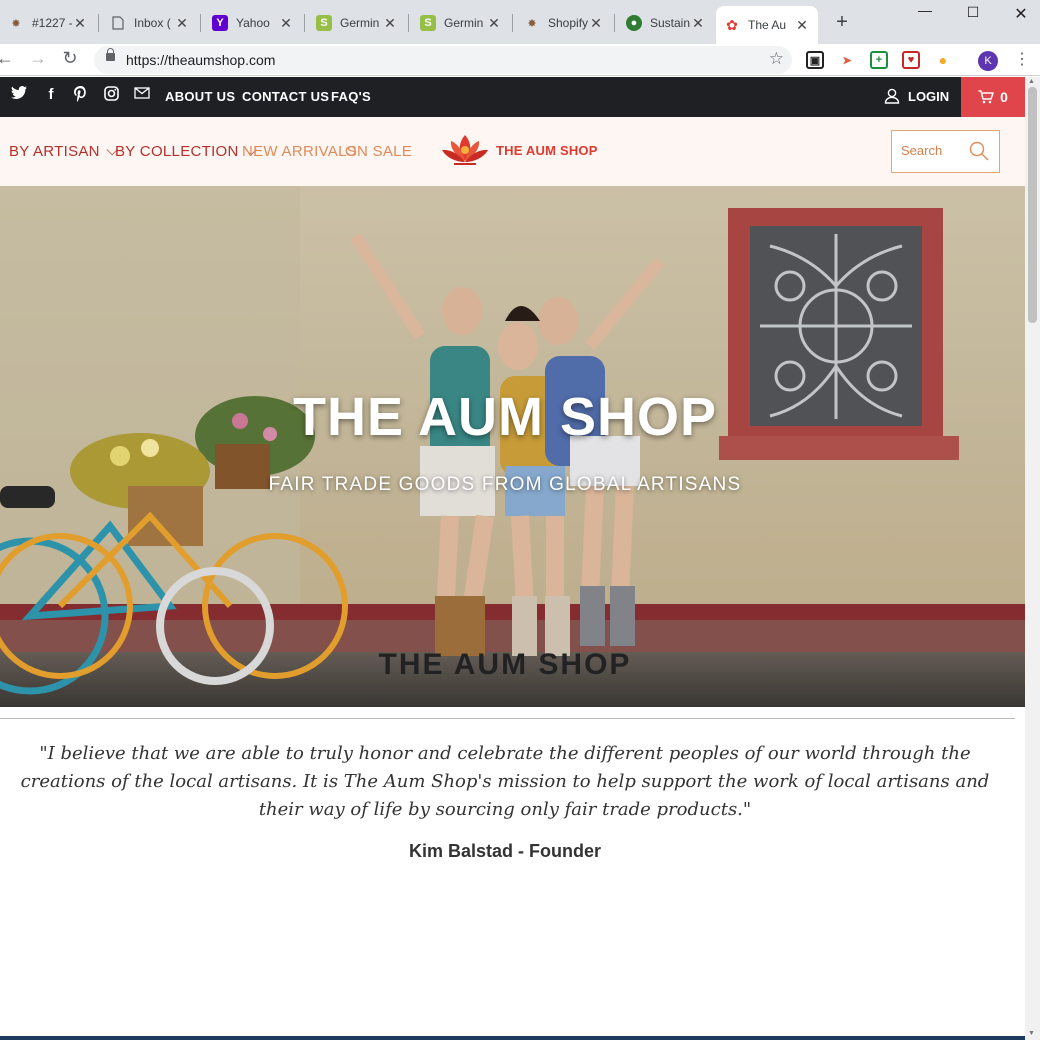  Describe the element at coordinates (505, 484) in the screenshot. I see `hero-subtitle: FAIR TRADE GOODS FROM GLOBAL ARTISANS` at that location.